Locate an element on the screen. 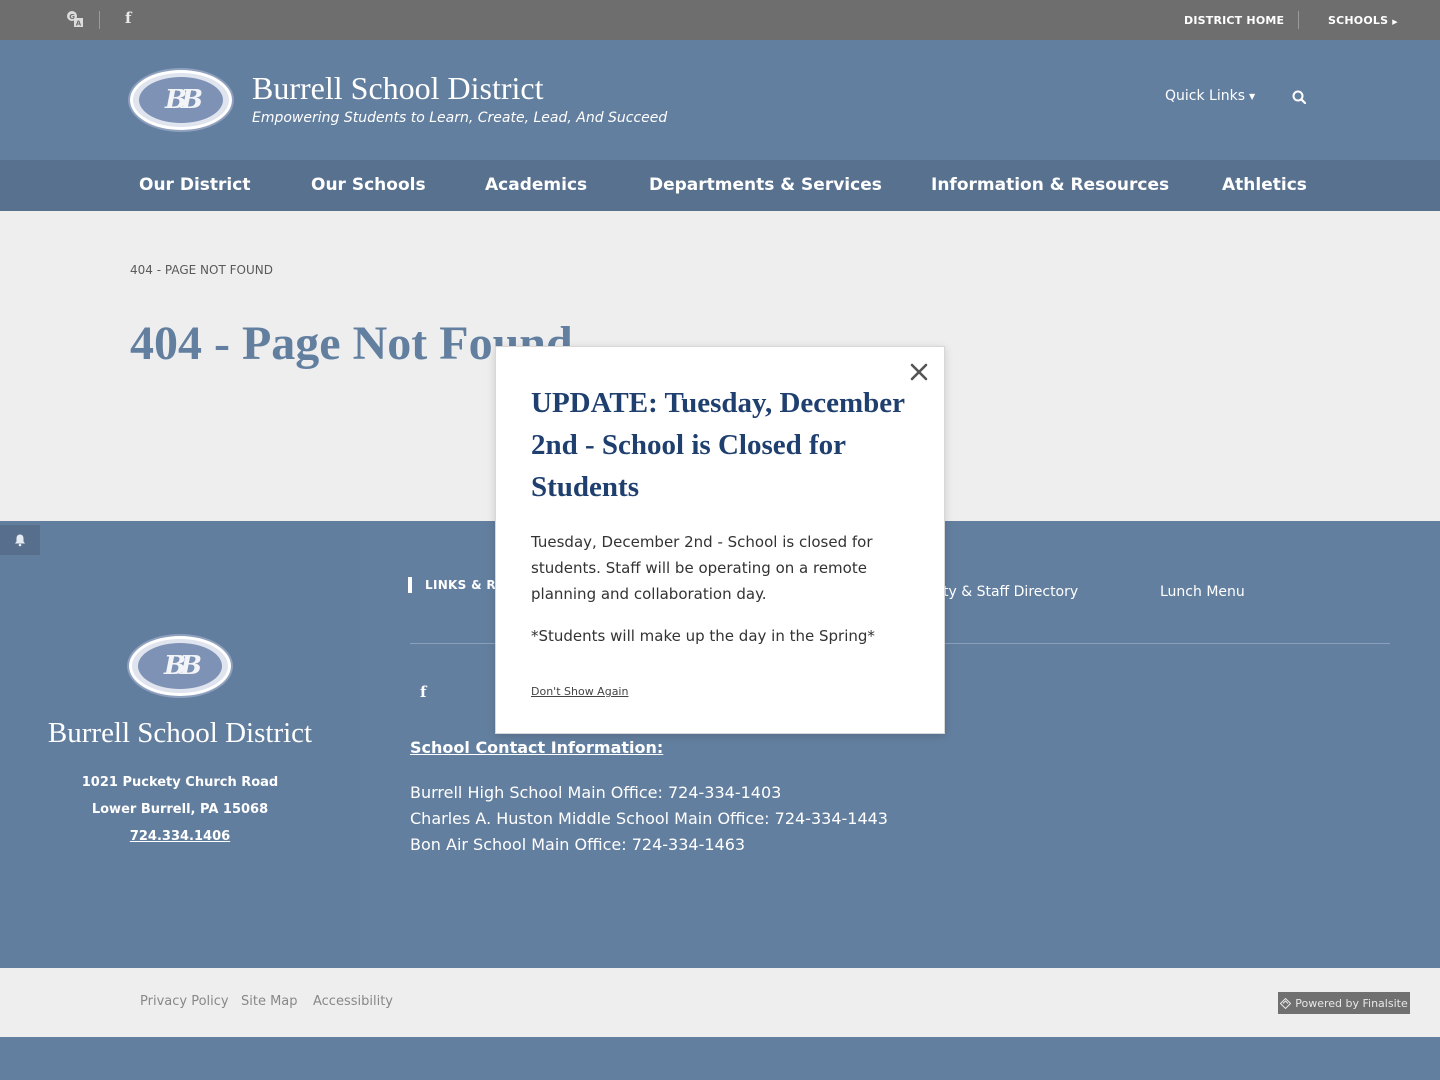 This screenshot has width=1440, height=1080. nav-item-our-district: Our District is located at coordinates (194, 185).